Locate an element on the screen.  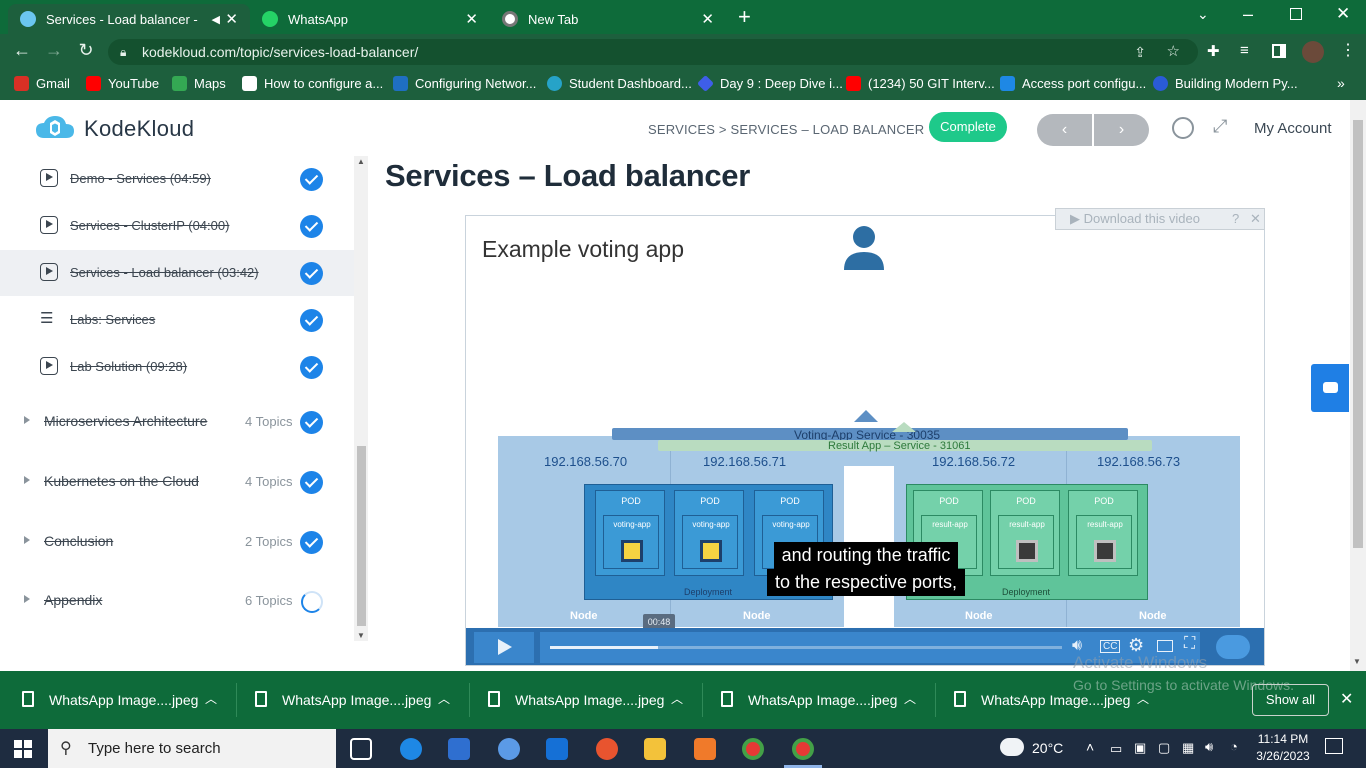
fullscreen-icon: ⤢ is located at coordinates (1220, 126).